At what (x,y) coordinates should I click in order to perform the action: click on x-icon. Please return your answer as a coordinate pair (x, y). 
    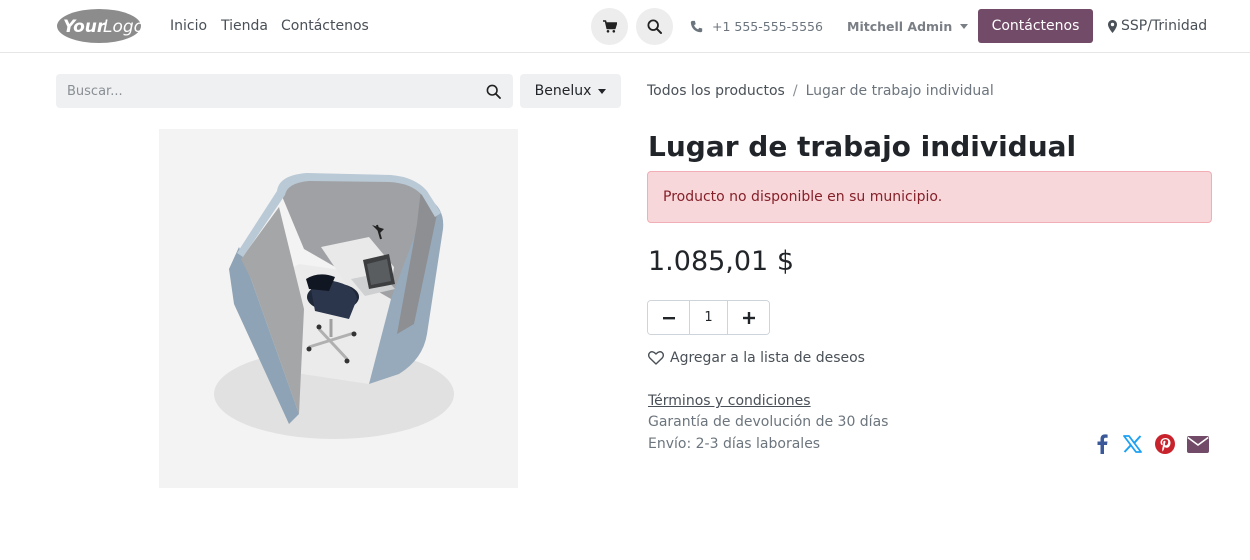
    Looking at the image, I should click on (1132, 444).